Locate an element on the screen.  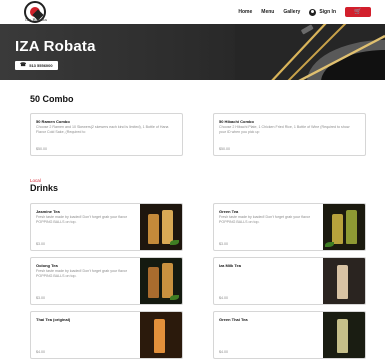
nav-home-link: Home is located at coordinates (245, 12).